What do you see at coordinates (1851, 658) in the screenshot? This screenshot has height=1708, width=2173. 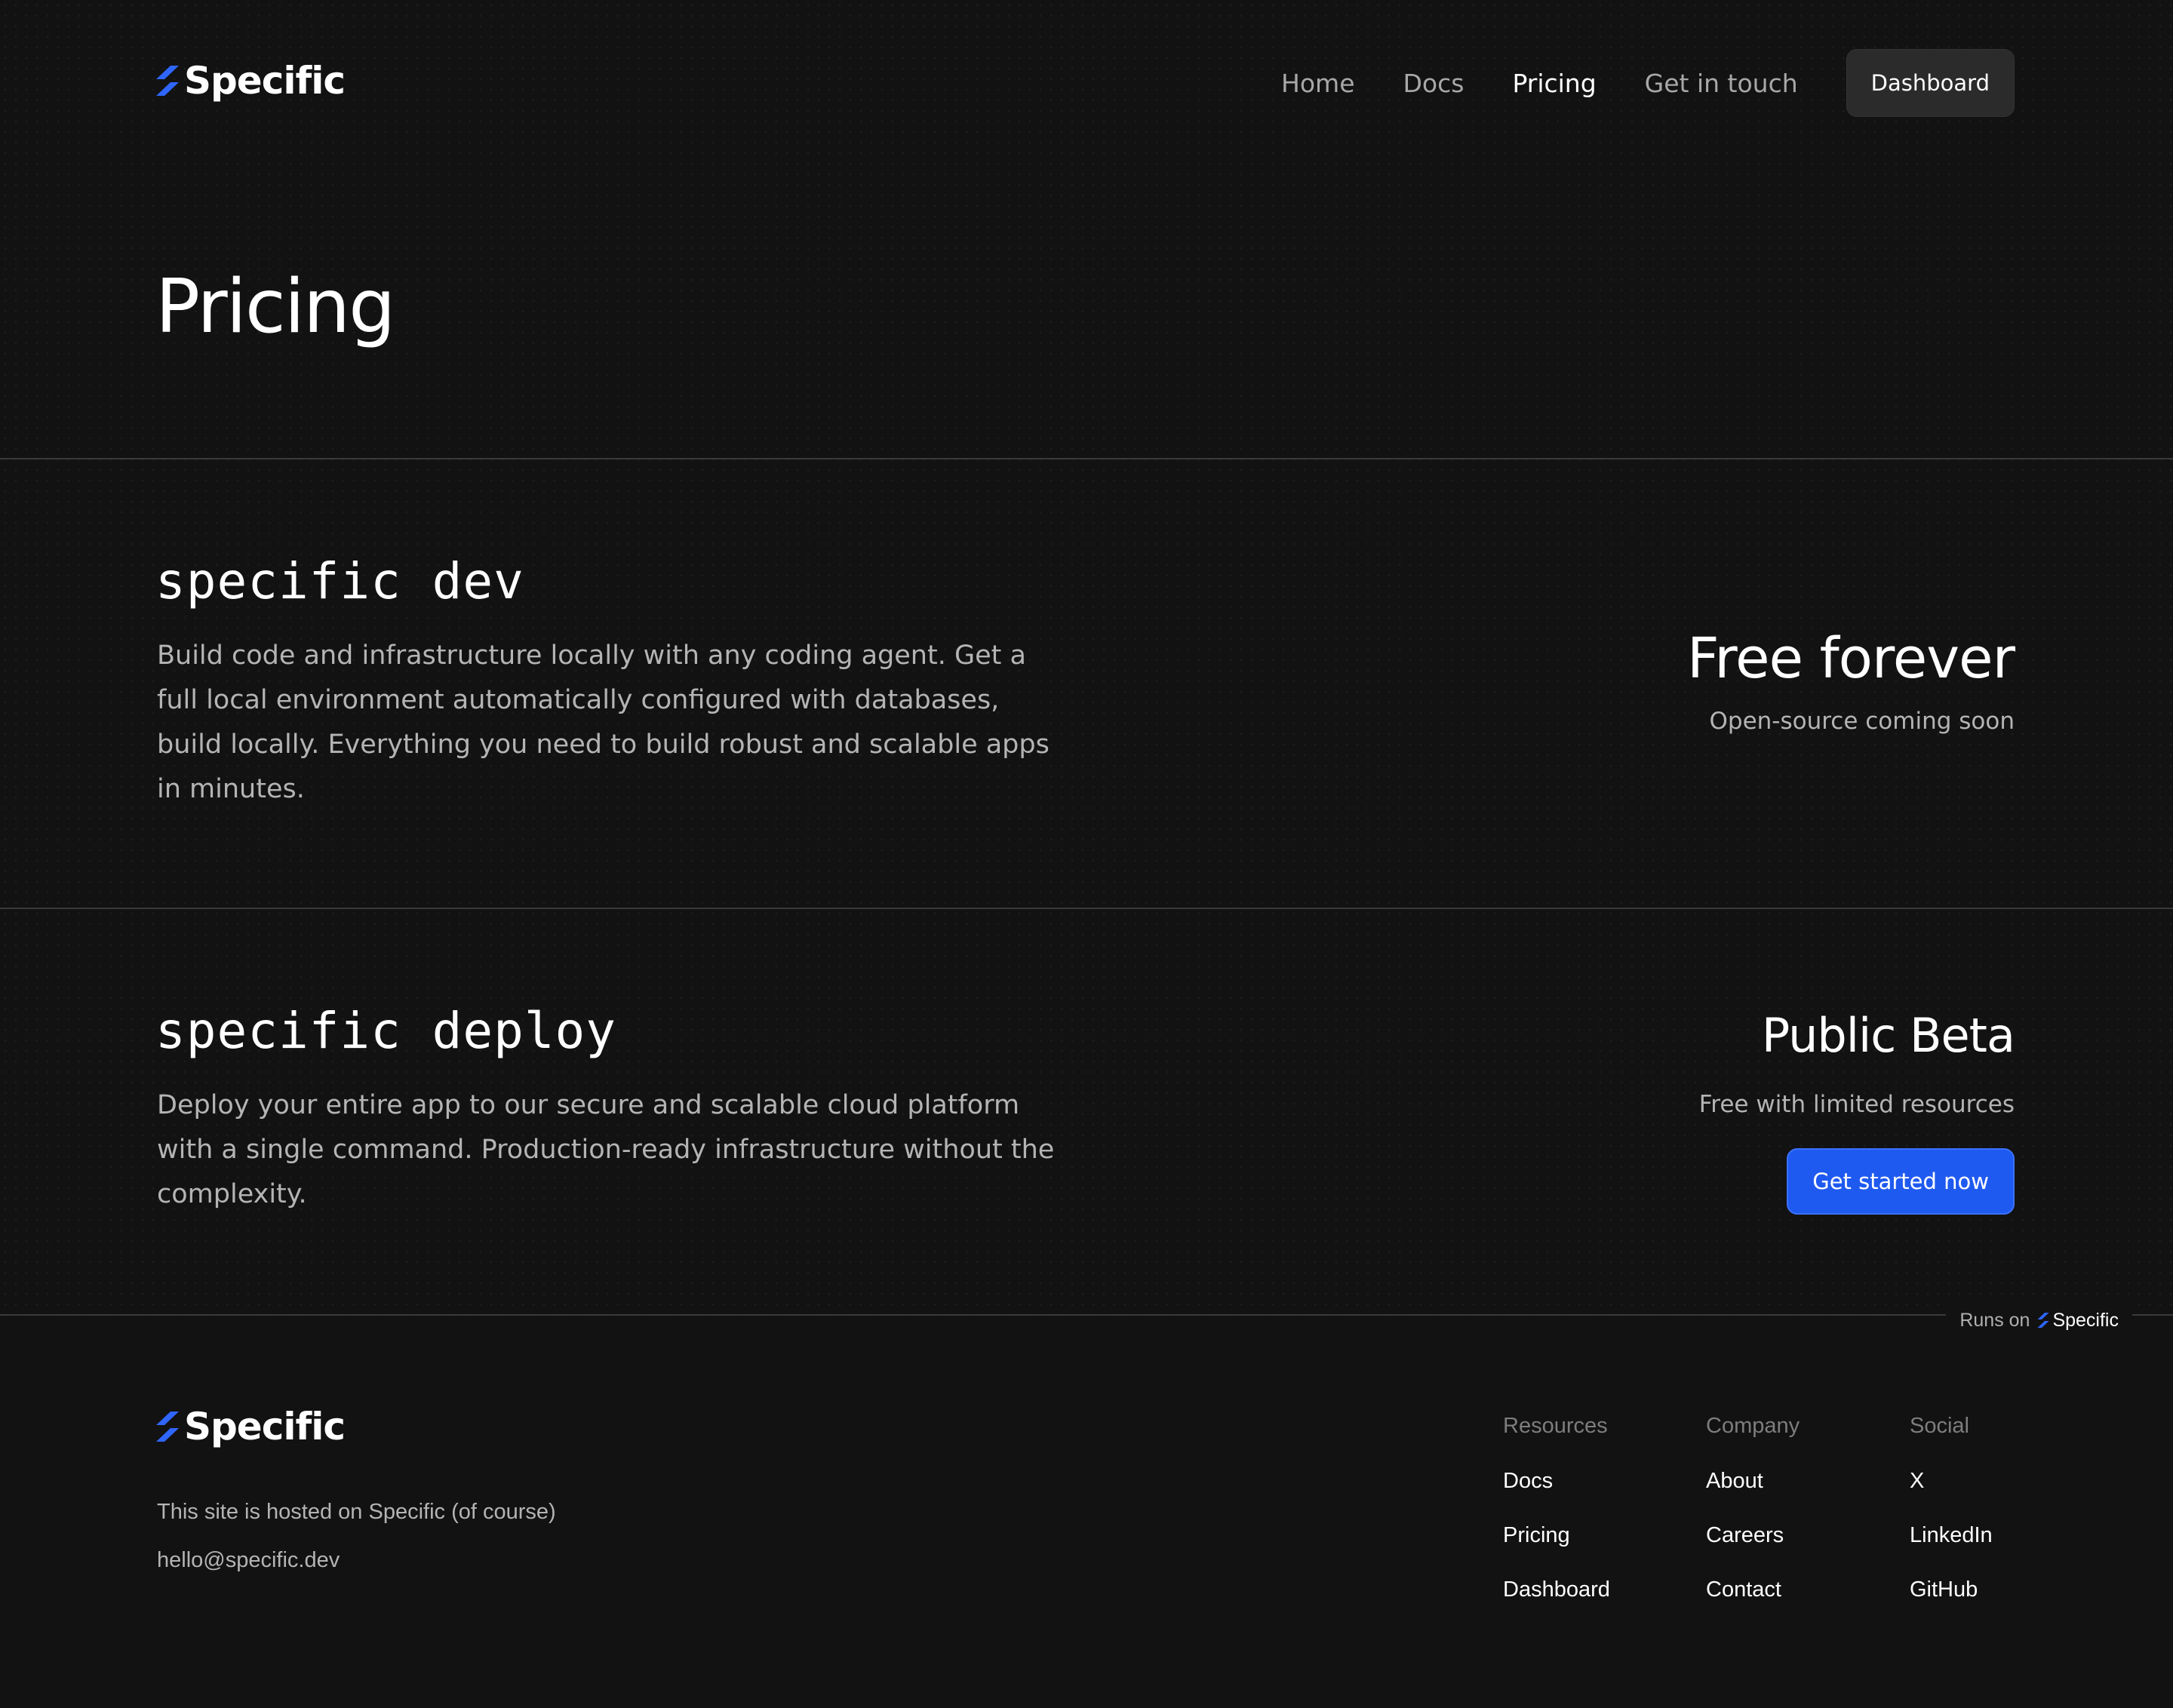 I see `price-title: Free forever` at bounding box center [1851, 658].